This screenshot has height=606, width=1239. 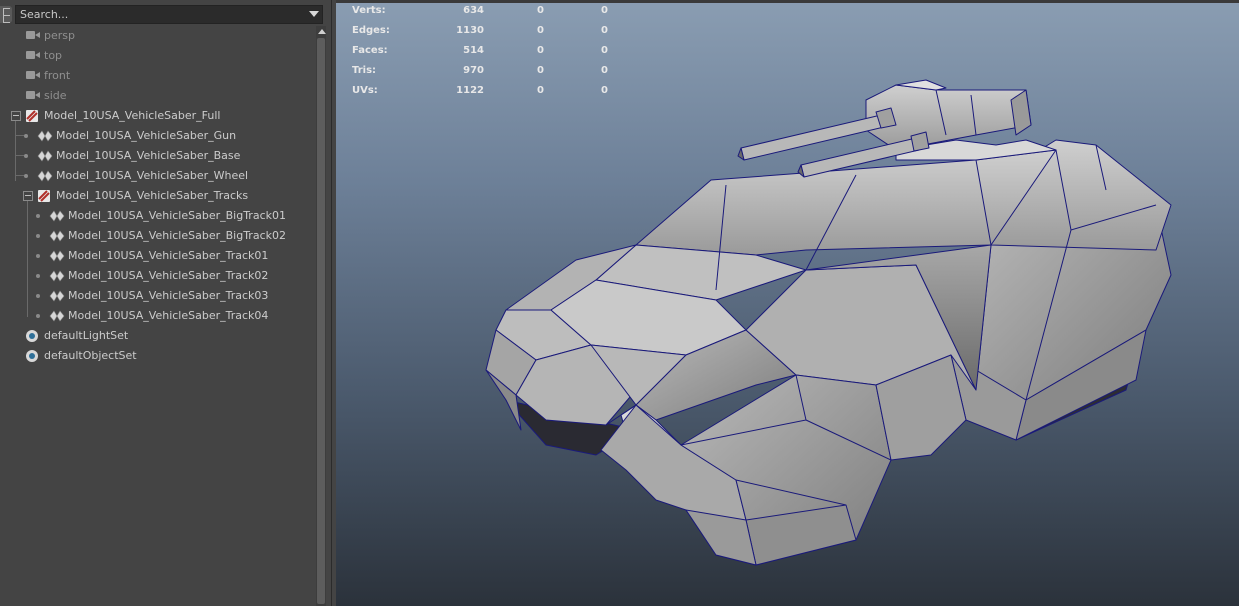 What do you see at coordinates (158, 56) in the screenshot?
I see `outliner-item-top: top` at bounding box center [158, 56].